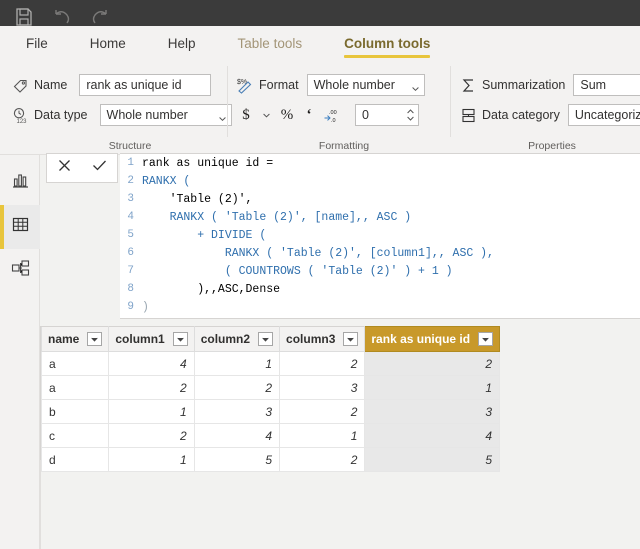  What do you see at coordinates (99, 168) in the screenshot?
I see `checkmark-icon` at bounding box center [99, 168].